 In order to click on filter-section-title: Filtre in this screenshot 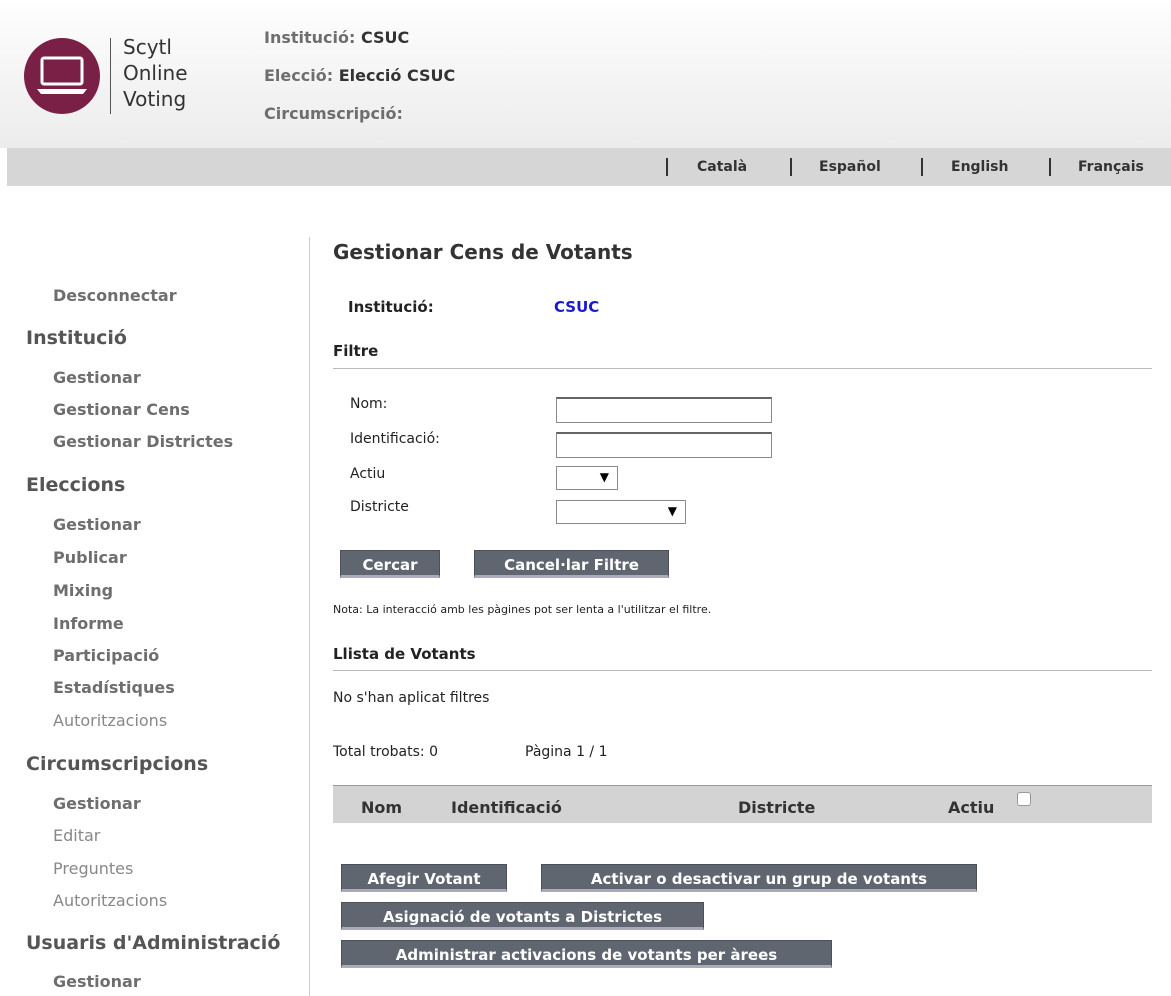, I will do `click(356, 351)`.